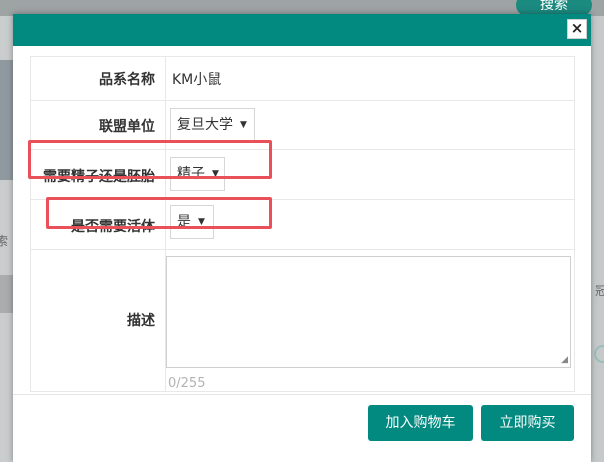  What do you see at coordinates (197, 80) in the screenshot?
I see `strain-name-value: KM小鼠` at bounding box center [197, 80].